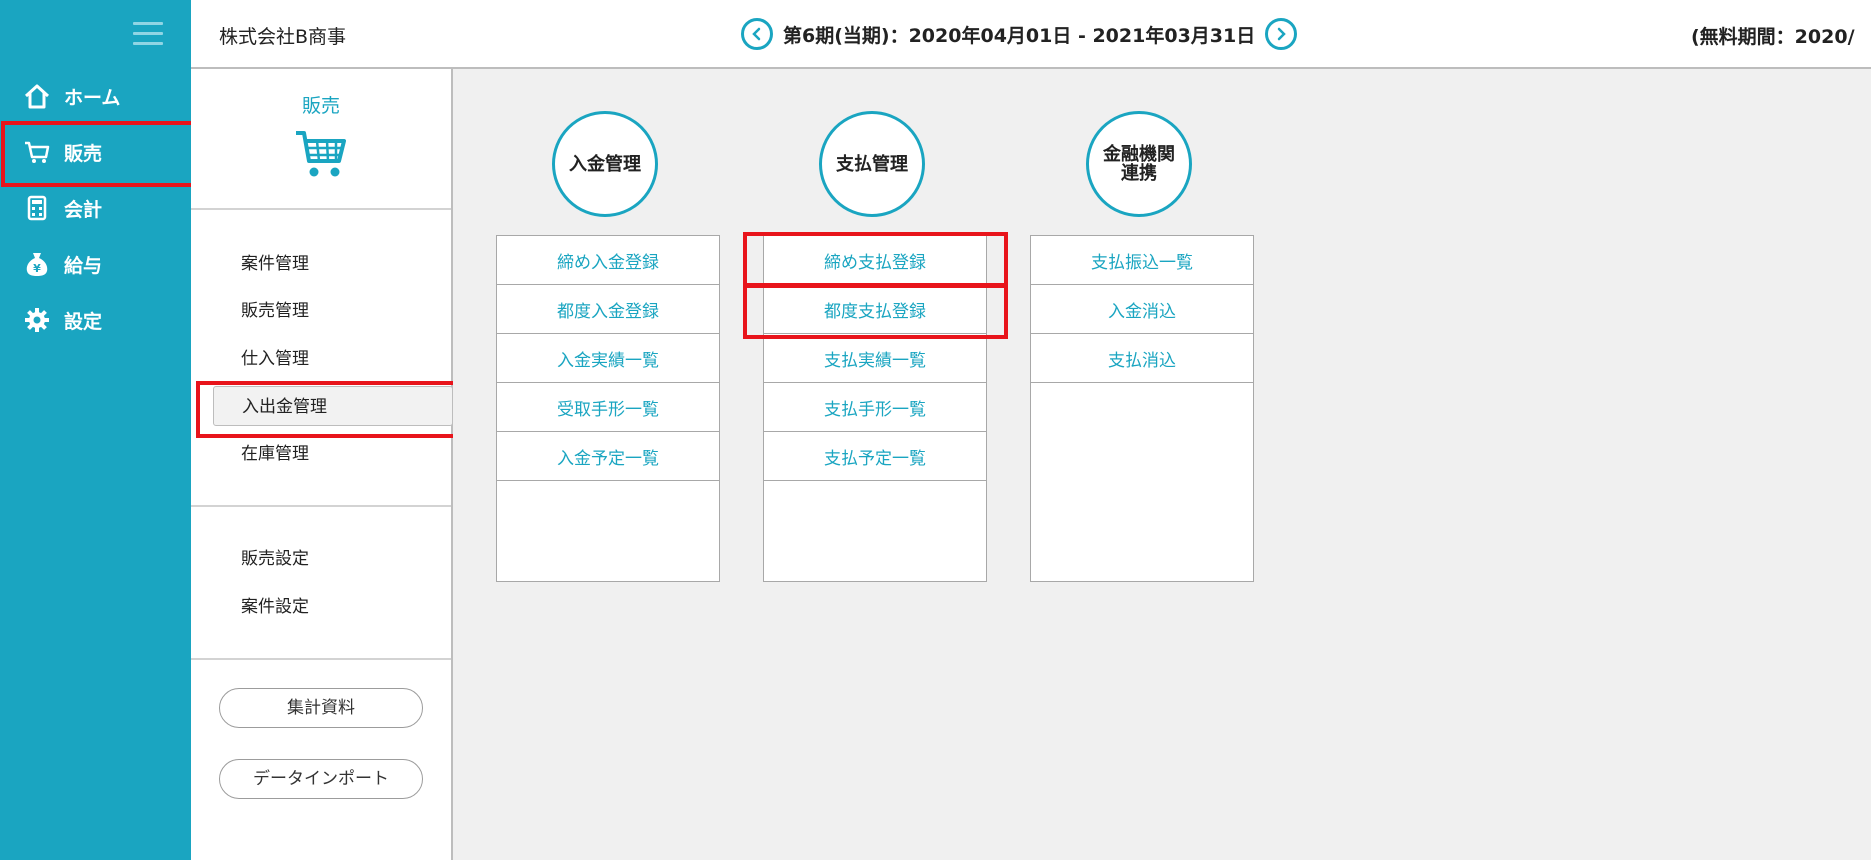 The height and width of the screenshot is (860, 1871). What do you see at coordinates (875, 456) in the screenshot?
I see `list-item: 支払予定一覧` at bounding box center [875, 456].